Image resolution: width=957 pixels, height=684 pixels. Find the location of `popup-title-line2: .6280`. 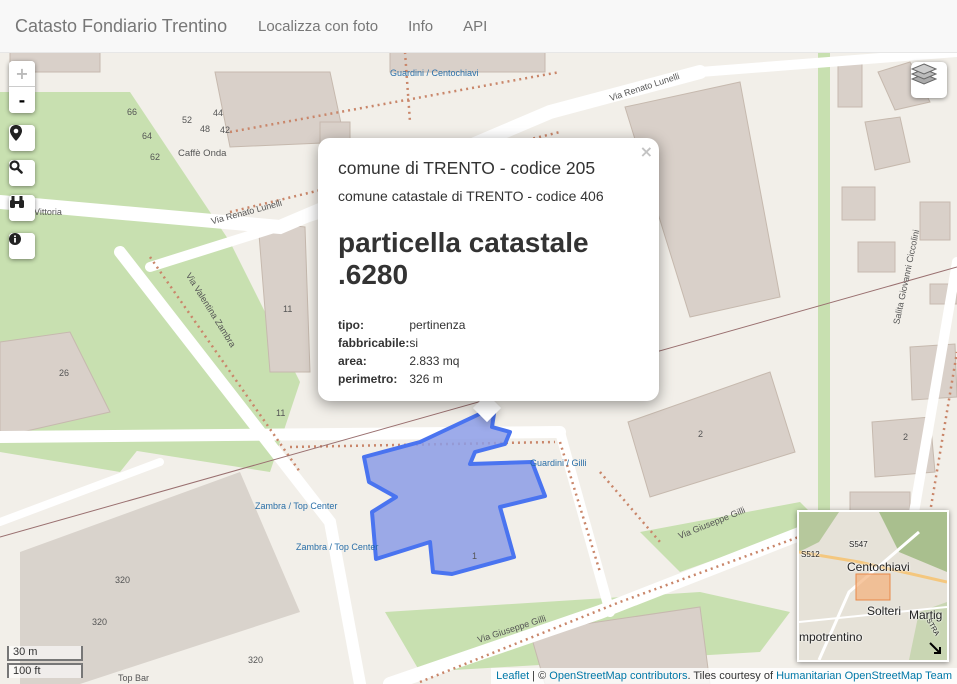

popup-title-line2: .6280 is located at coordinates (373, 274).